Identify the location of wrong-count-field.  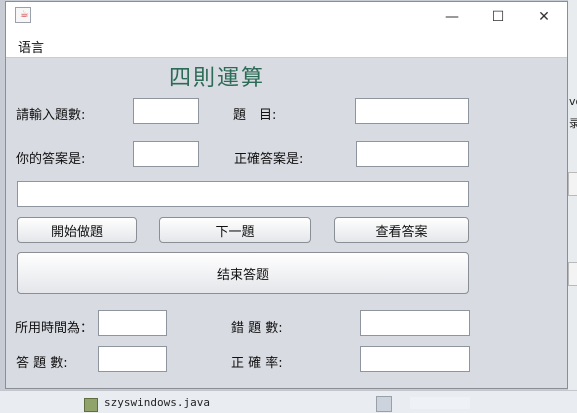
(415, 323).